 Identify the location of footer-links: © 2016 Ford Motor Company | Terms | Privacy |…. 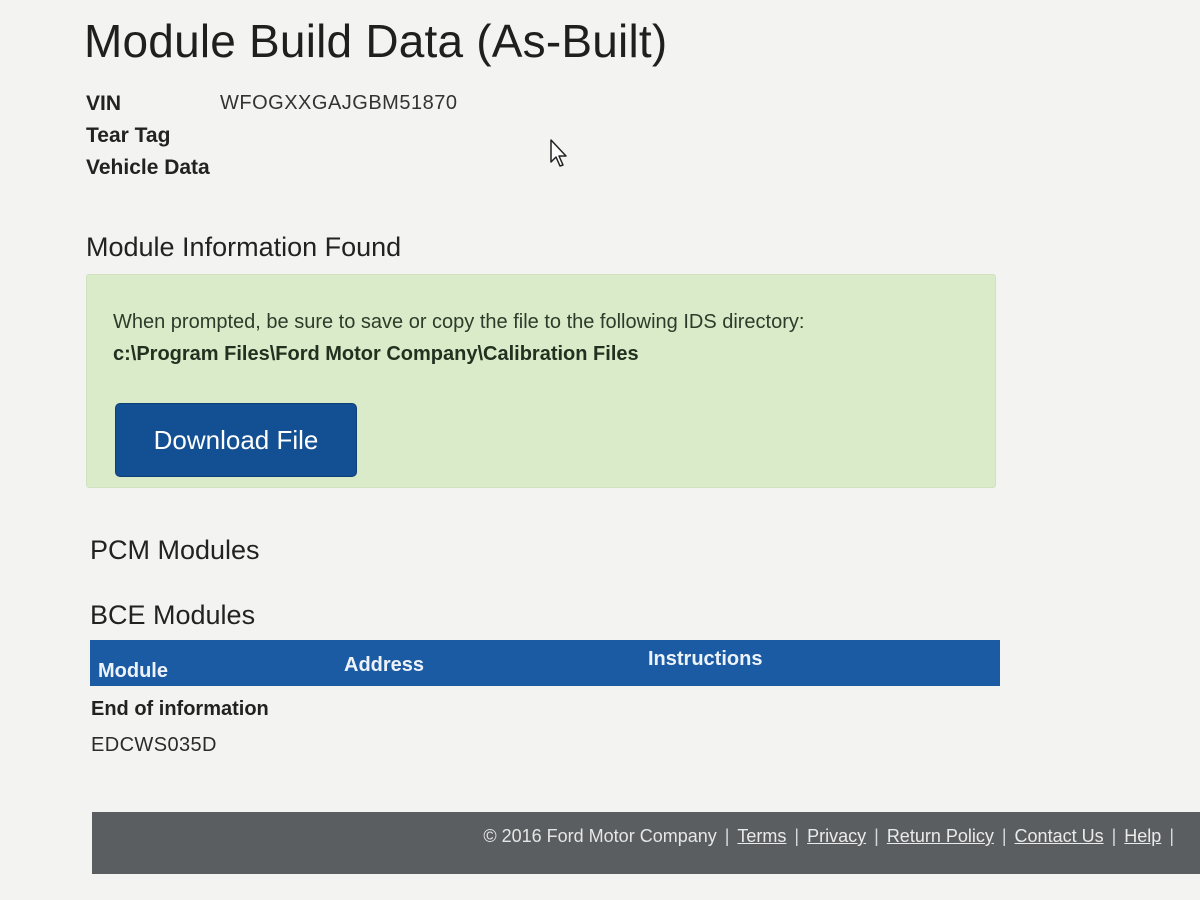
(832, 836).